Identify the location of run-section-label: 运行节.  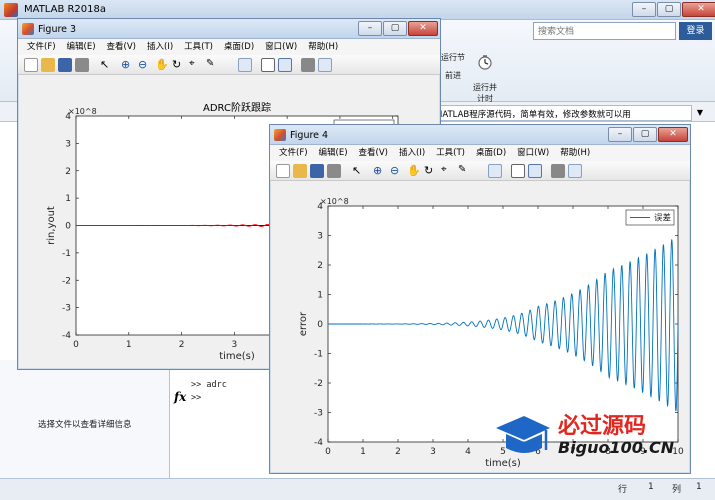
(453, 57).